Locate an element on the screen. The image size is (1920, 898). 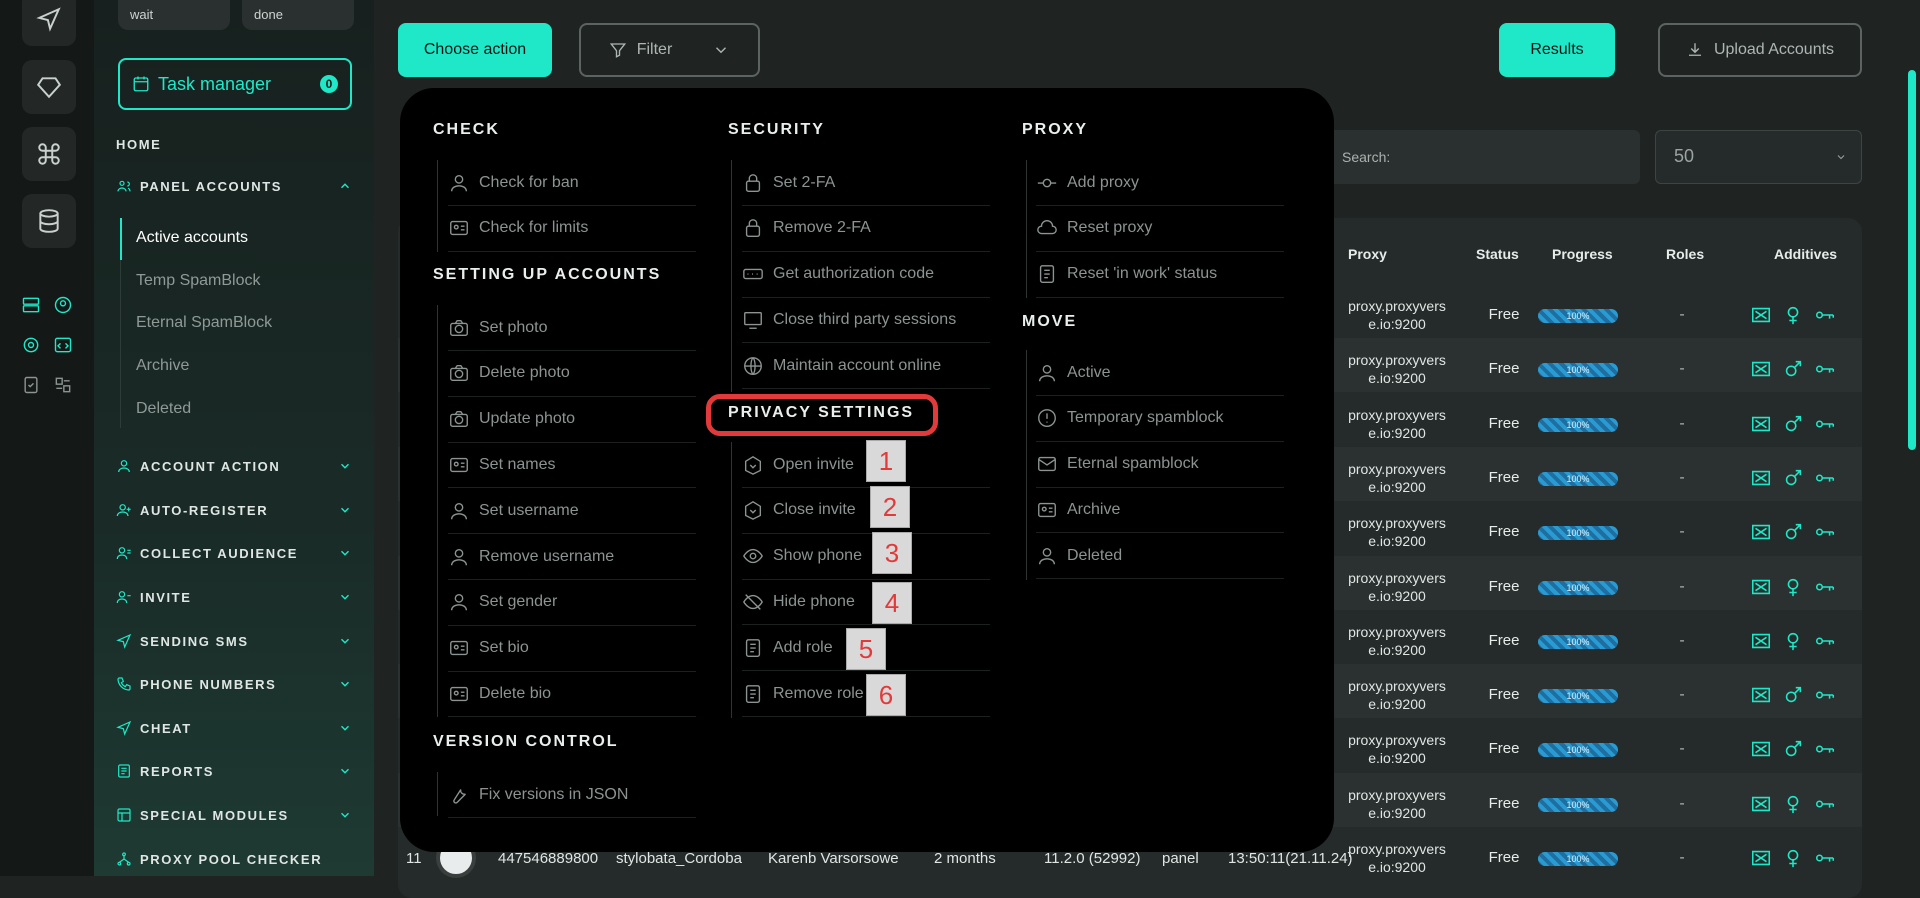
menu-item-security: Set 2-FA is located at coordinates (866, 183).